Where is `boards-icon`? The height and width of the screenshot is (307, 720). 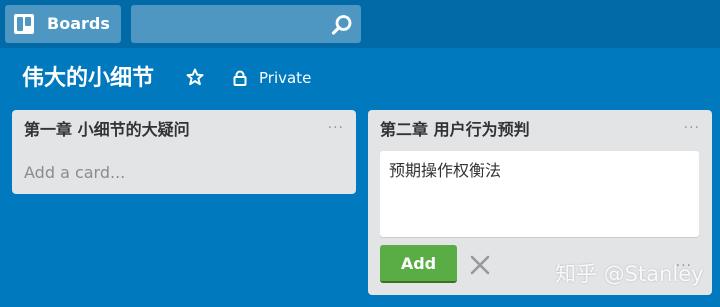
boards-icon is located at coordinates (24, 24).